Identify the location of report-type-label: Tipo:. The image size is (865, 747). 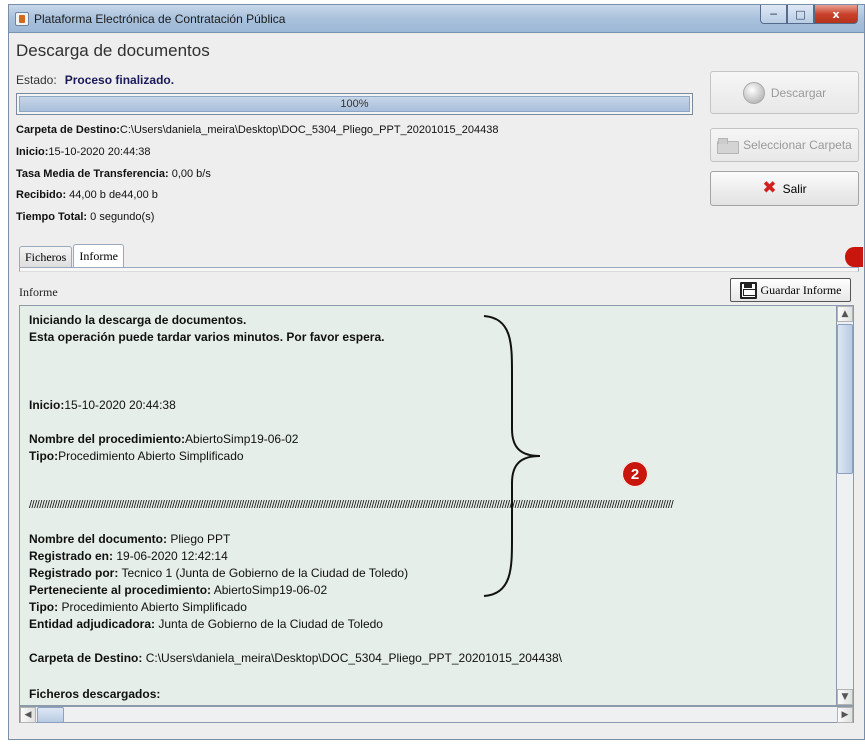
(44, 456).